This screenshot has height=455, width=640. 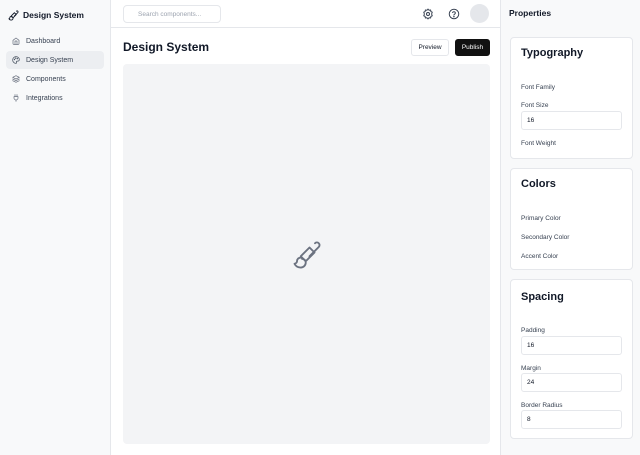 What do you see at coordinates (305, 14) in the screenshot?
I see `topbar` at bounding box center [305, 14].